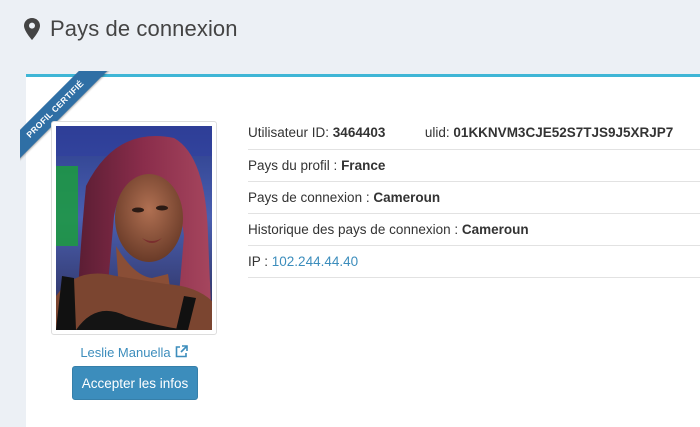 This screenshot has width=700, height=427. I want to click on profile-name: Leslie Manuella, so click(125, 352).